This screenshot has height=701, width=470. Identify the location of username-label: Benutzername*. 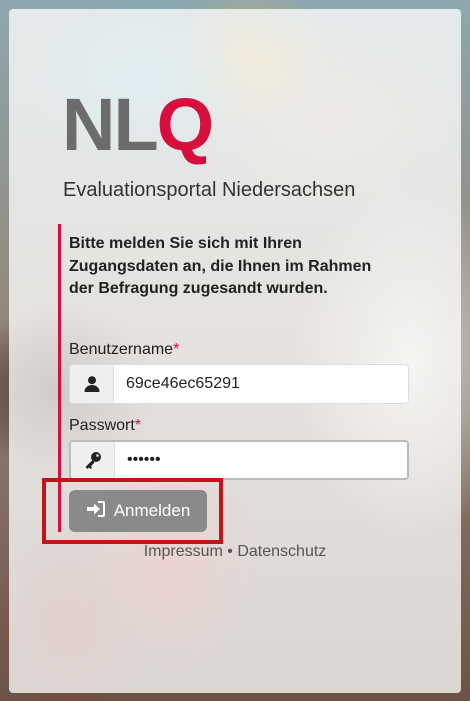
(124, 349).